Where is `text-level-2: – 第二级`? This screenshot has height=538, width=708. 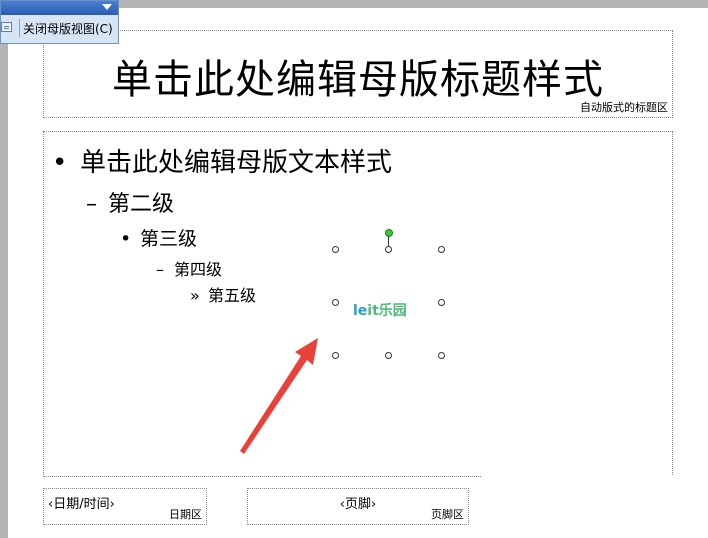 text-level-2: – 第二级 is located at coordinates (130, 202).